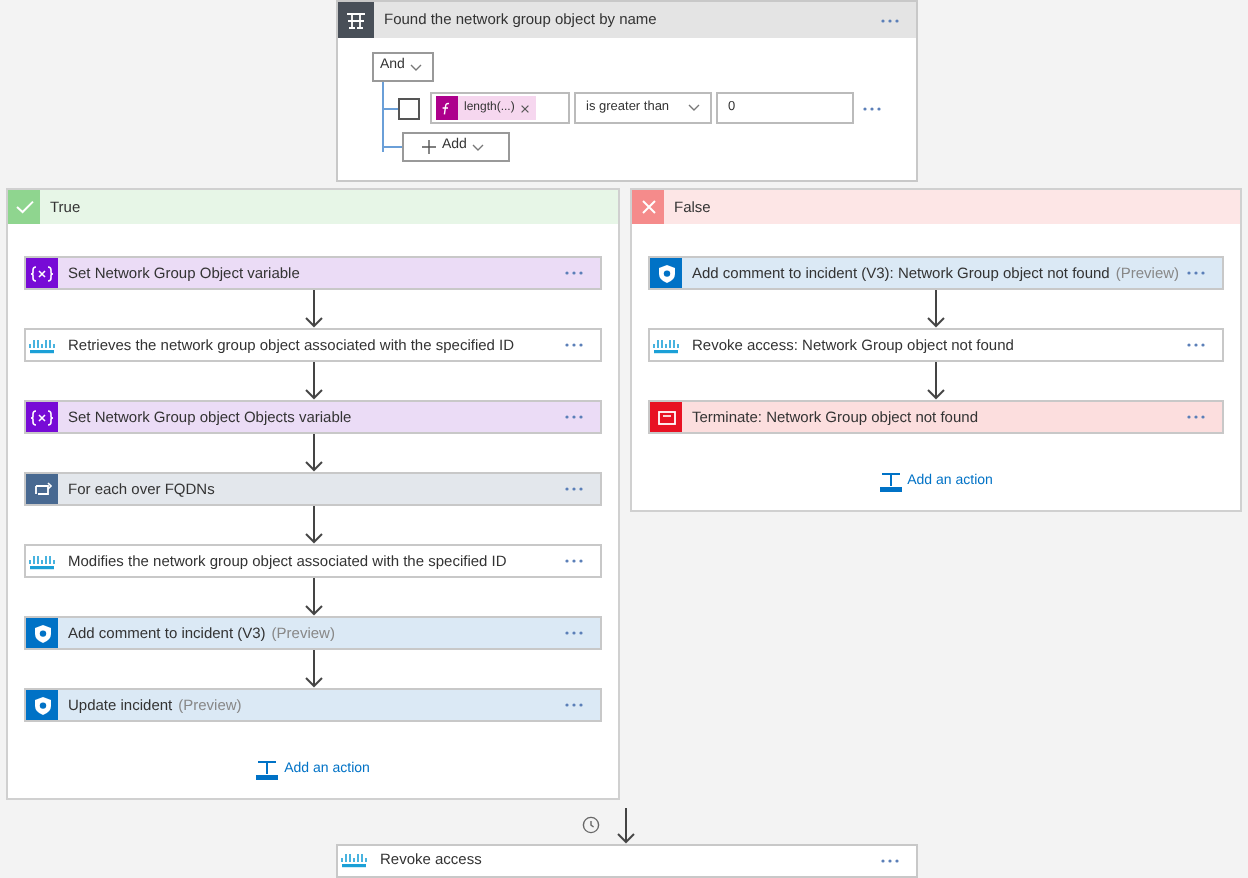 This screenshot has width=1248, height=878. I want to click on condition-icon, so click(356, 20).